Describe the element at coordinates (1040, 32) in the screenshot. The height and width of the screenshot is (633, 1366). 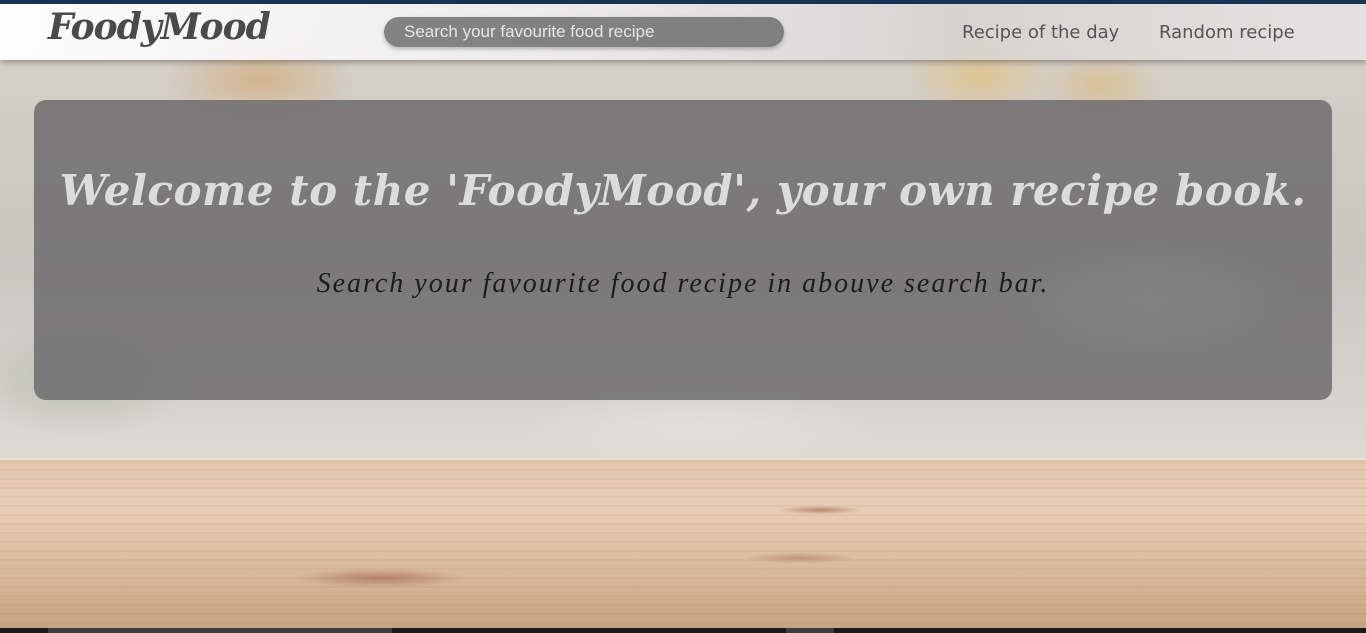
I see `nav-recipe-of-the-day: Recipe of the day` at that location.